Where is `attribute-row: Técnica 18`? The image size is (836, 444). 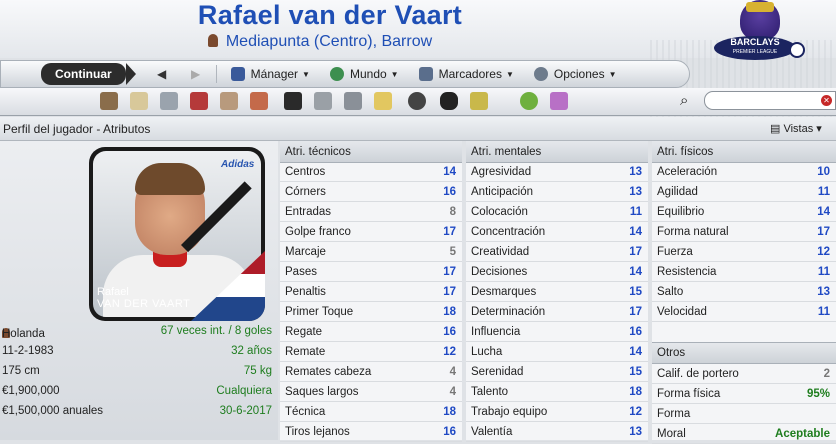 attribute-row: Técnica 18 is located at coordinates (371, 412).